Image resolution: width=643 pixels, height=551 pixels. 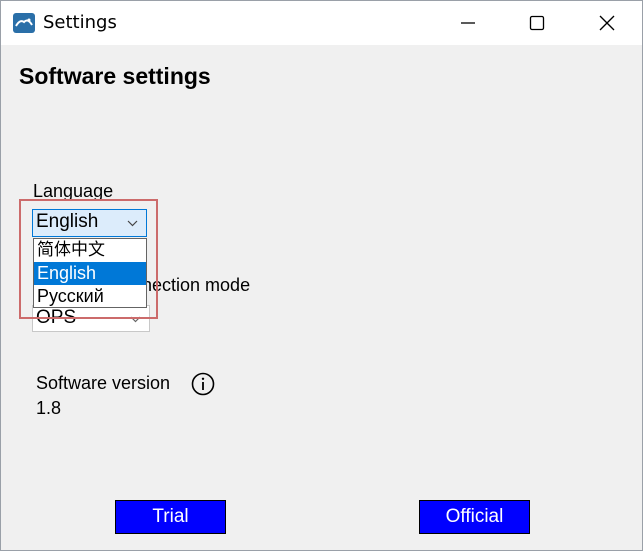 What do you see at coordinates (321, 23) in the screenshot?
I see `title-bar: Settings` at bounding box center [321, 23].